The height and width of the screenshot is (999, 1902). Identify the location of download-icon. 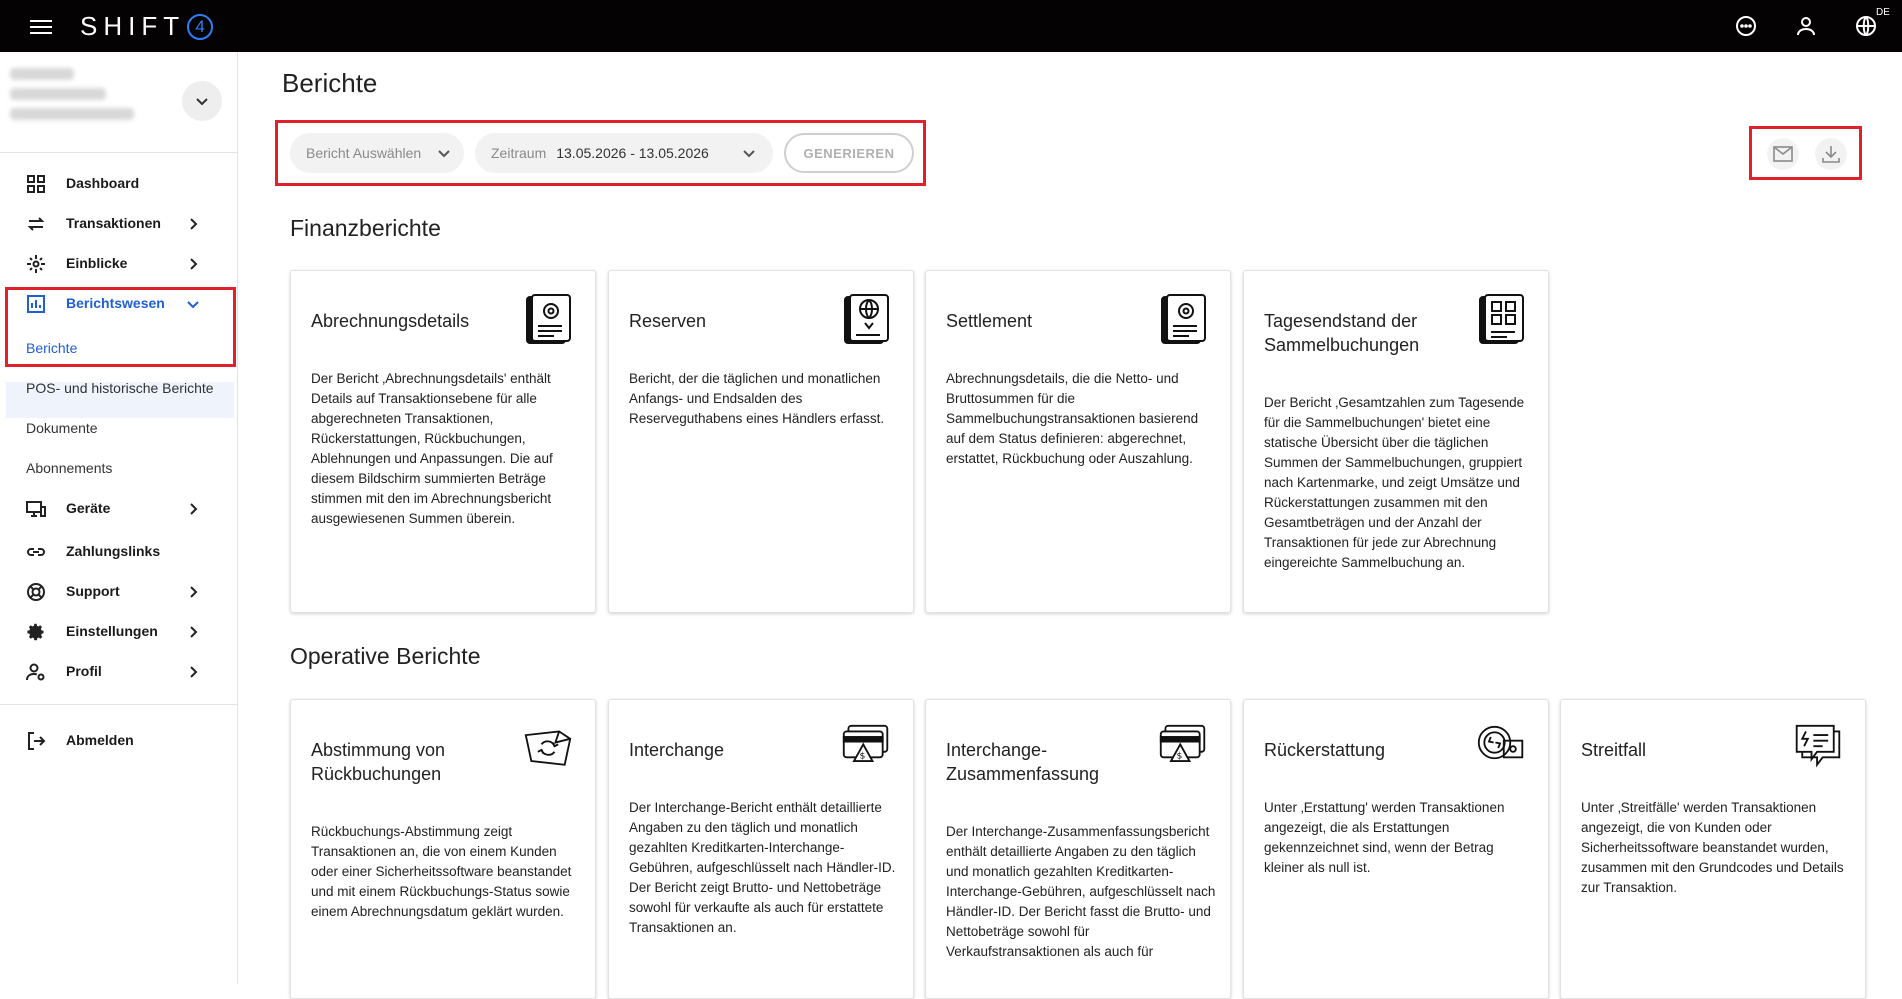
(1831, 154).